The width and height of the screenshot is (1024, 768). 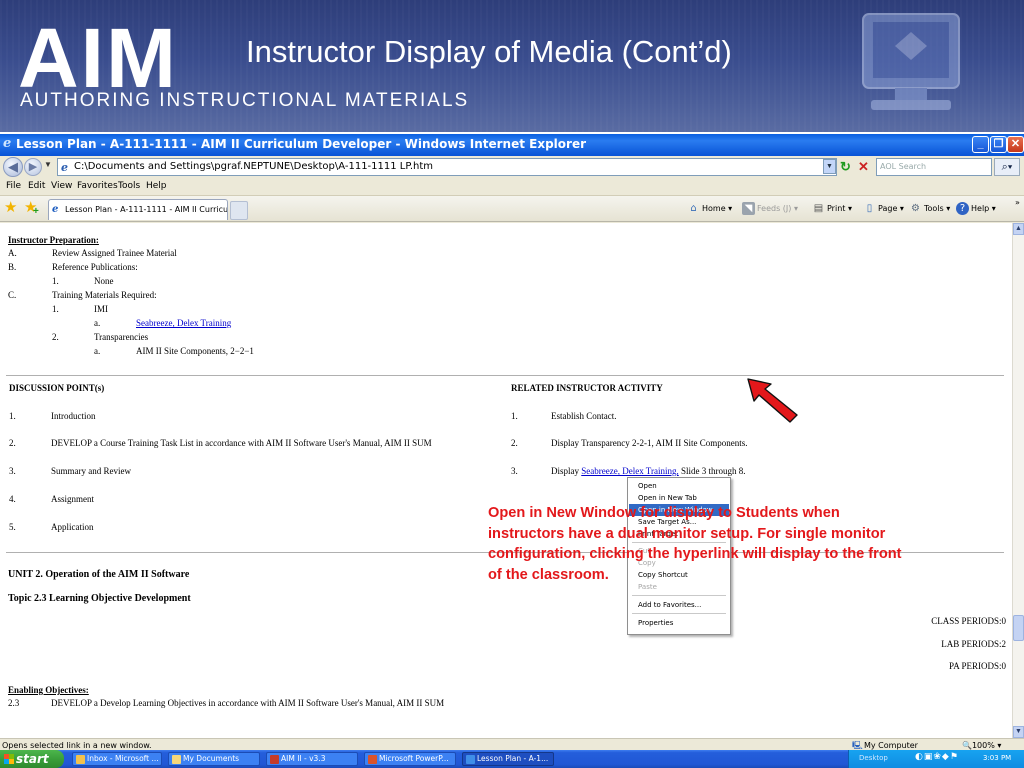 What do you see at coordinates (714, 208) in the screenshot?
I see `home-label: Home` at bounding box center [714, 208].